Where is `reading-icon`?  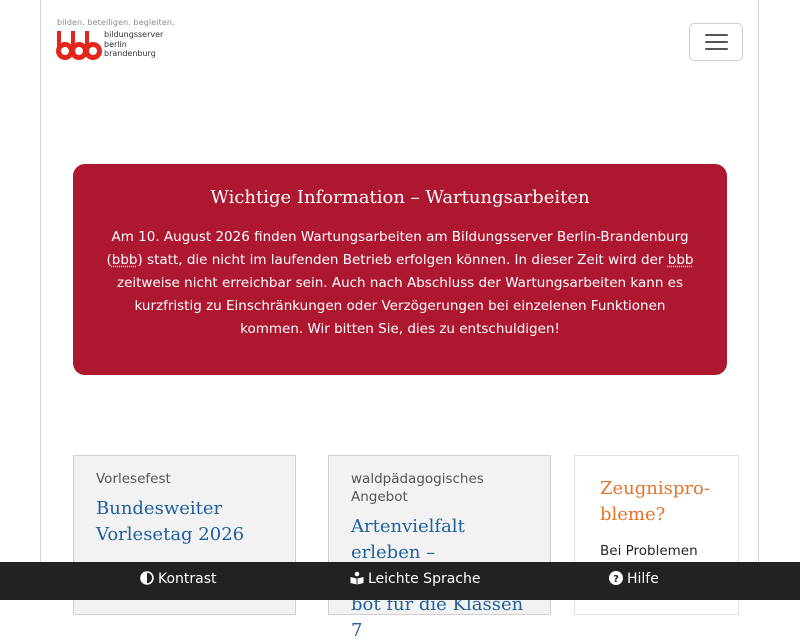
reading-icon is located at coordinates (357, 578).